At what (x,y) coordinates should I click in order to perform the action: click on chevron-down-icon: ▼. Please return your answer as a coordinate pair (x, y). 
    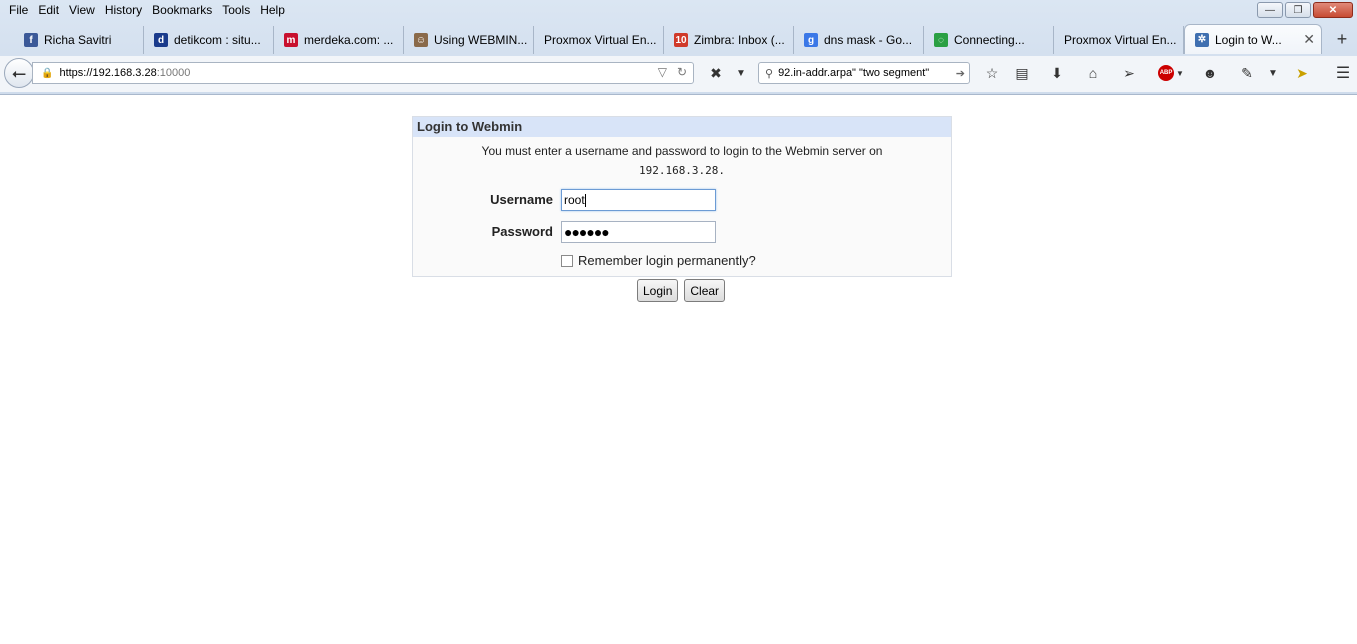
    Looking at the image, I should click on (741, 73).